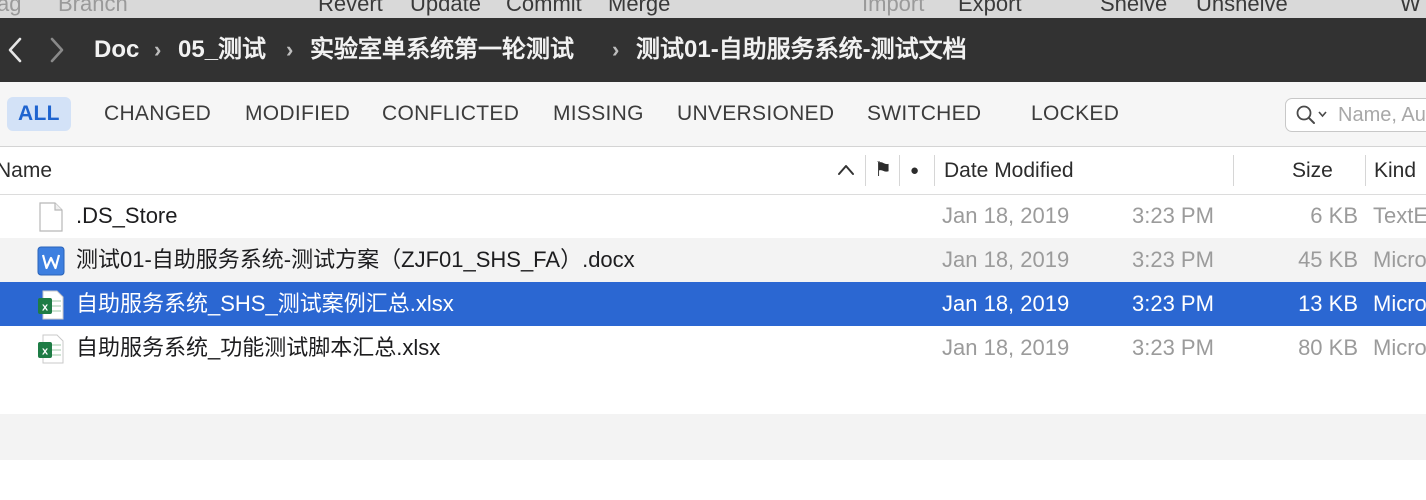 This screenshot has width=1426, height=500. I want to click on tab-switched: SWITCHED, so click(924, 114).